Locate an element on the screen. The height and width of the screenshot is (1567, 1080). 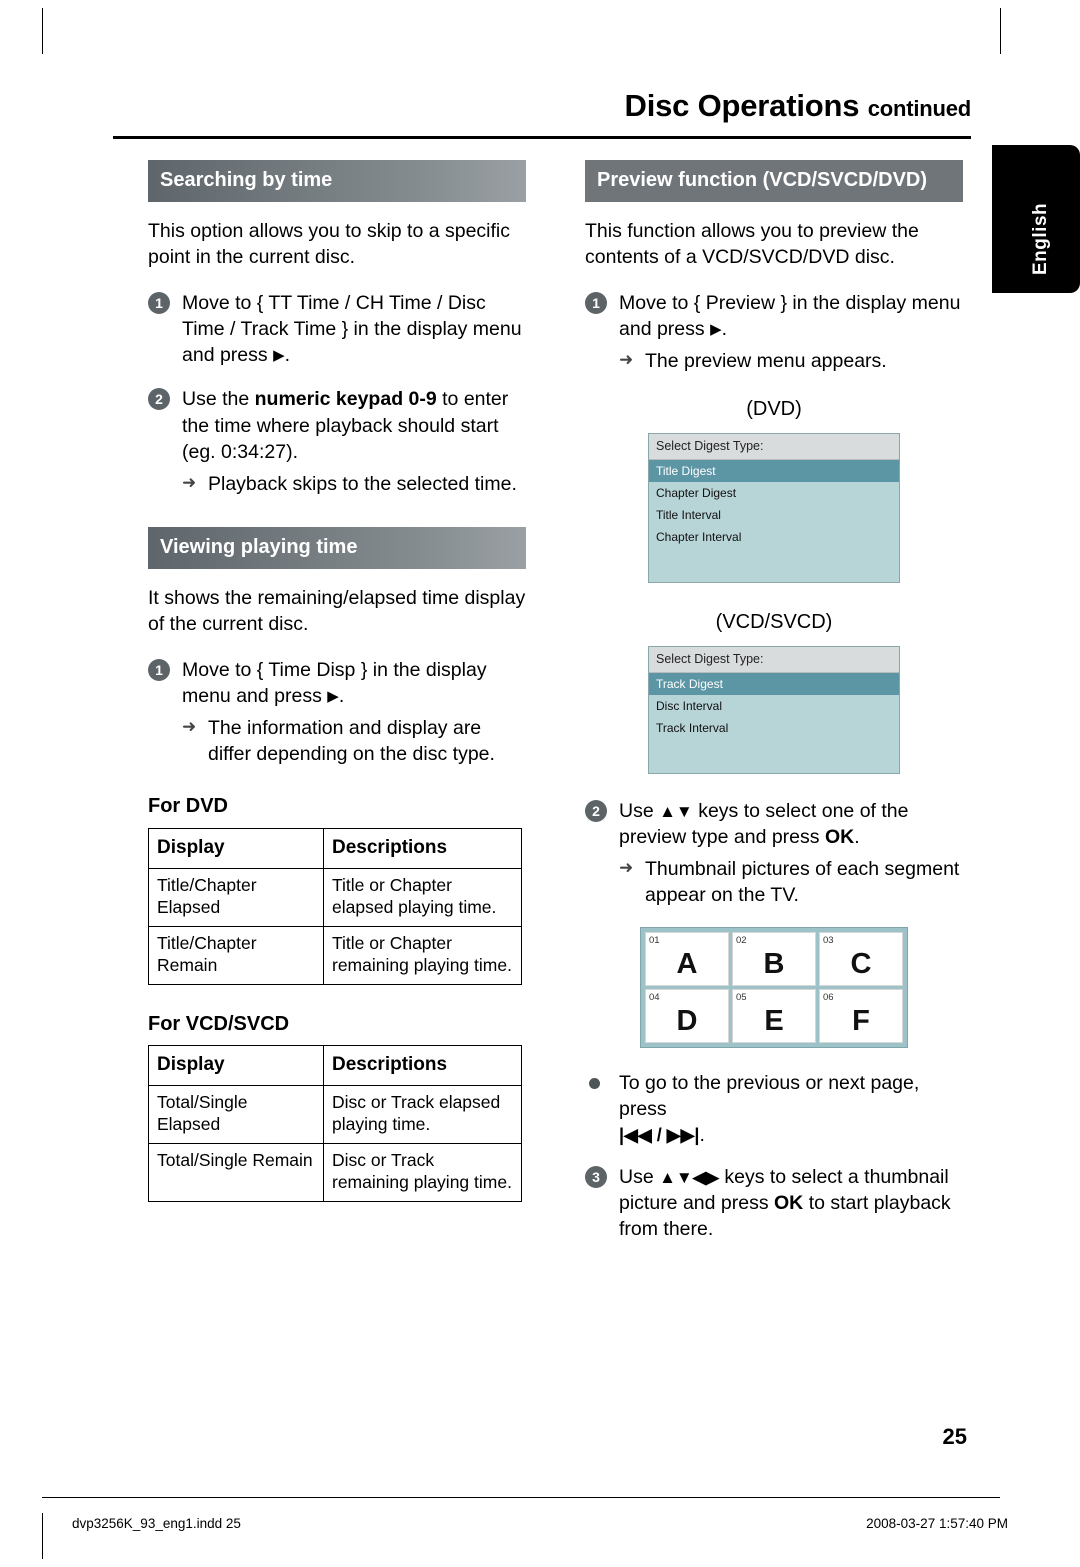
step-number-1: 1 is located at coordinates (159, 303).